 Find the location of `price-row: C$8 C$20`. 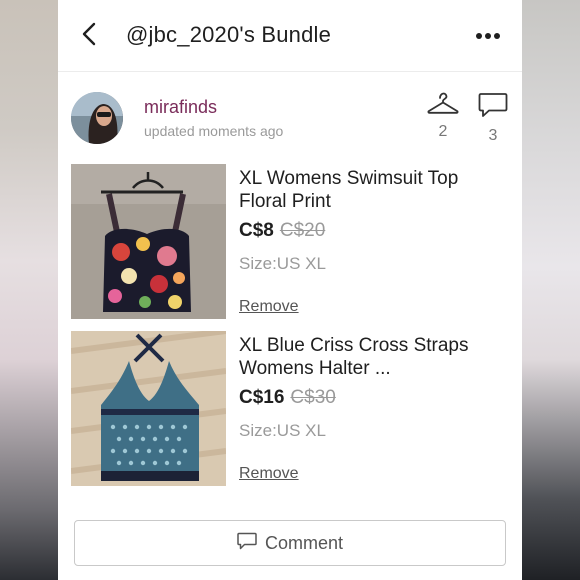

price-row: C$8 C$20 is located at coordinates (282, 231).